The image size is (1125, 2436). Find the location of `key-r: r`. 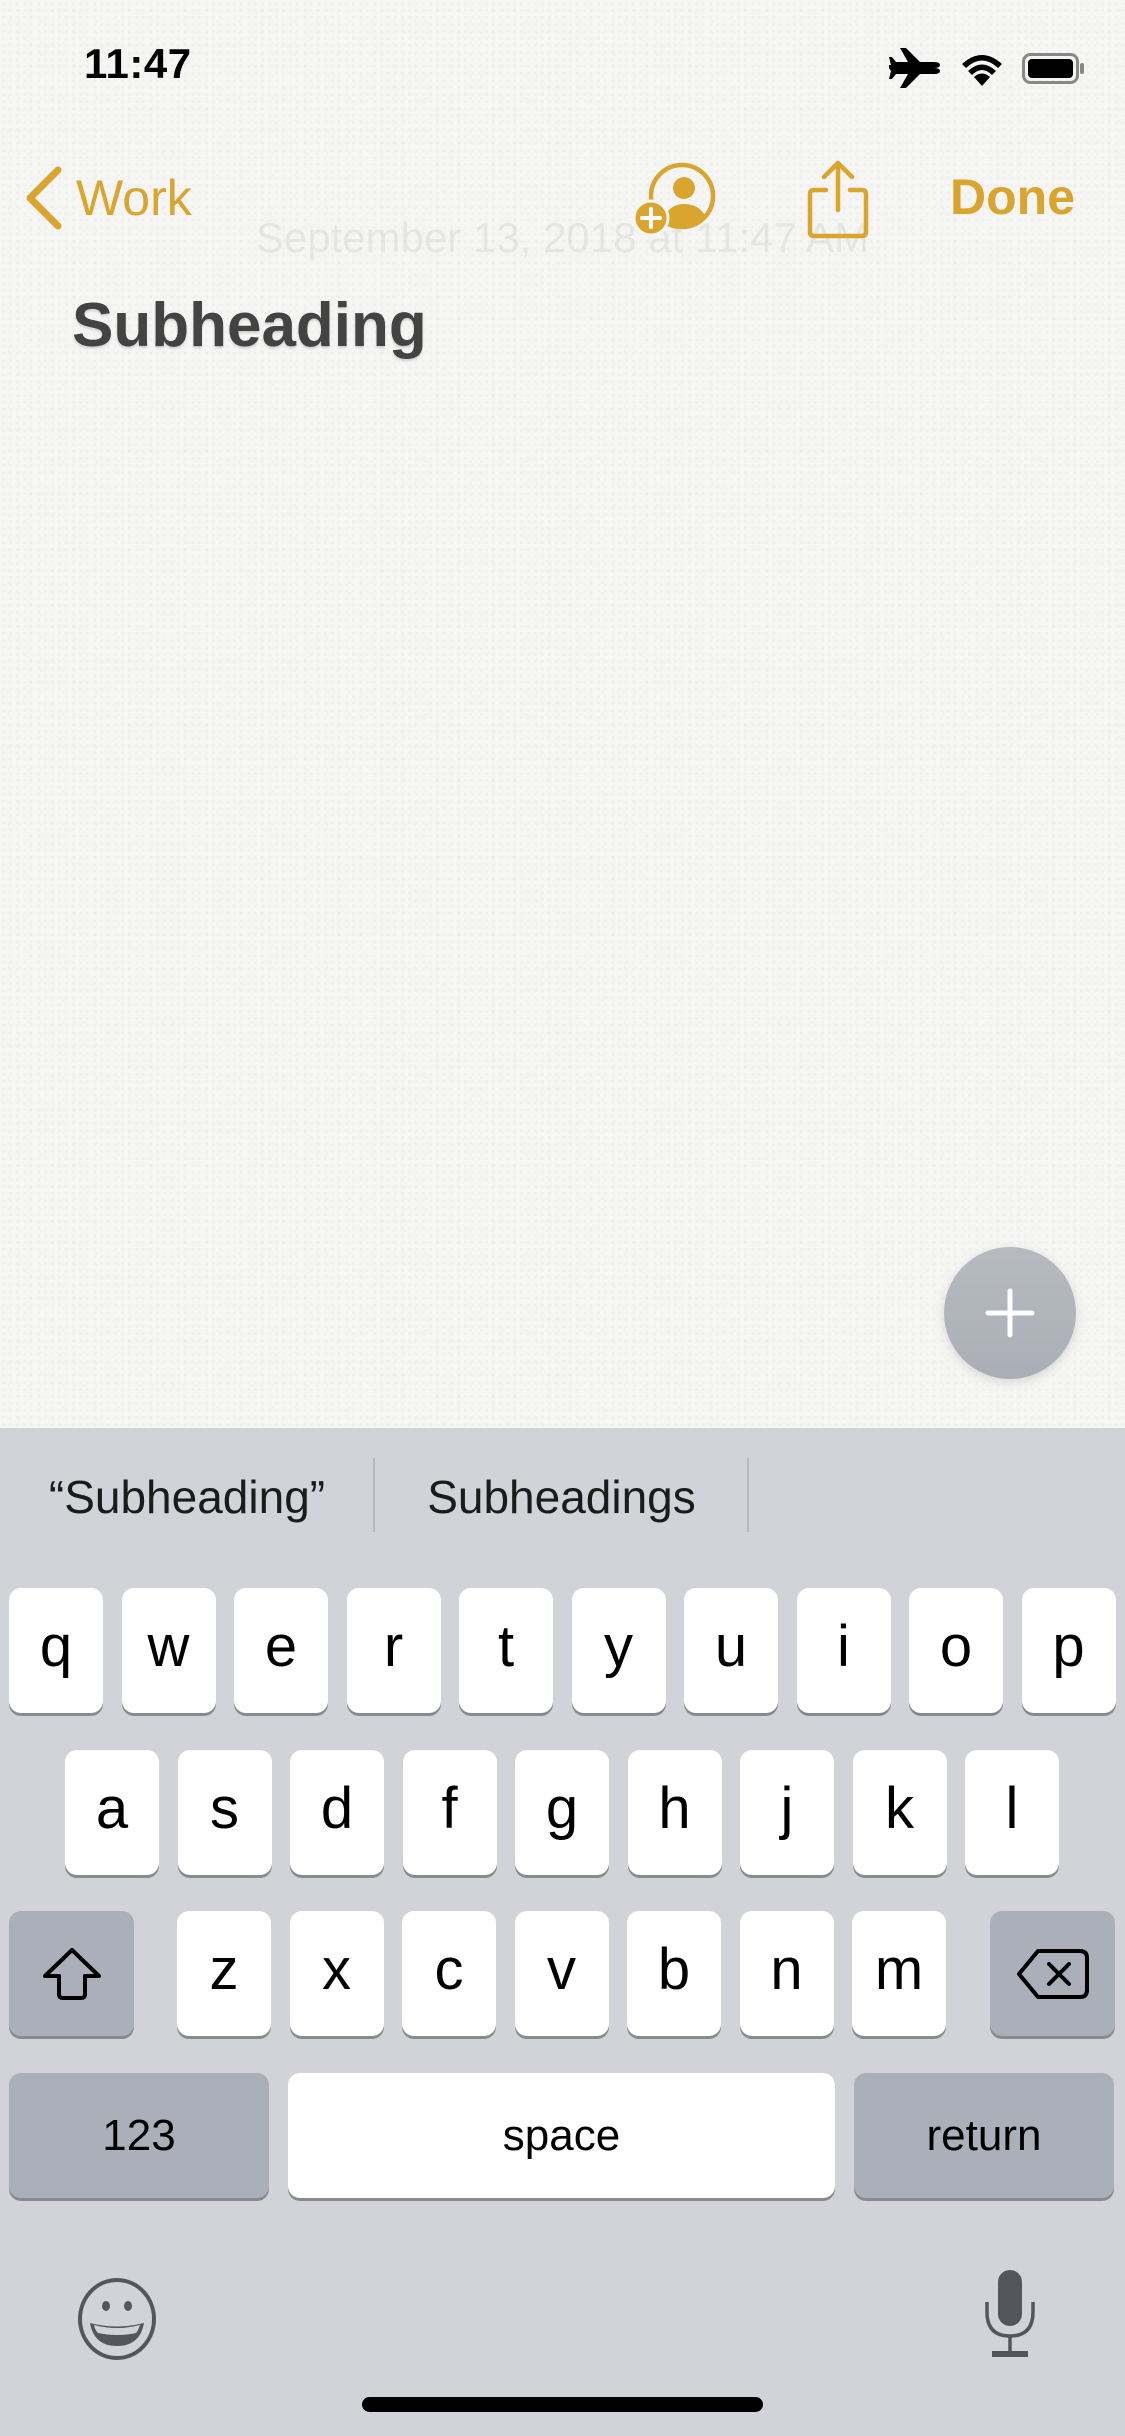

key-r: r is located at coordinates (393, 1650).